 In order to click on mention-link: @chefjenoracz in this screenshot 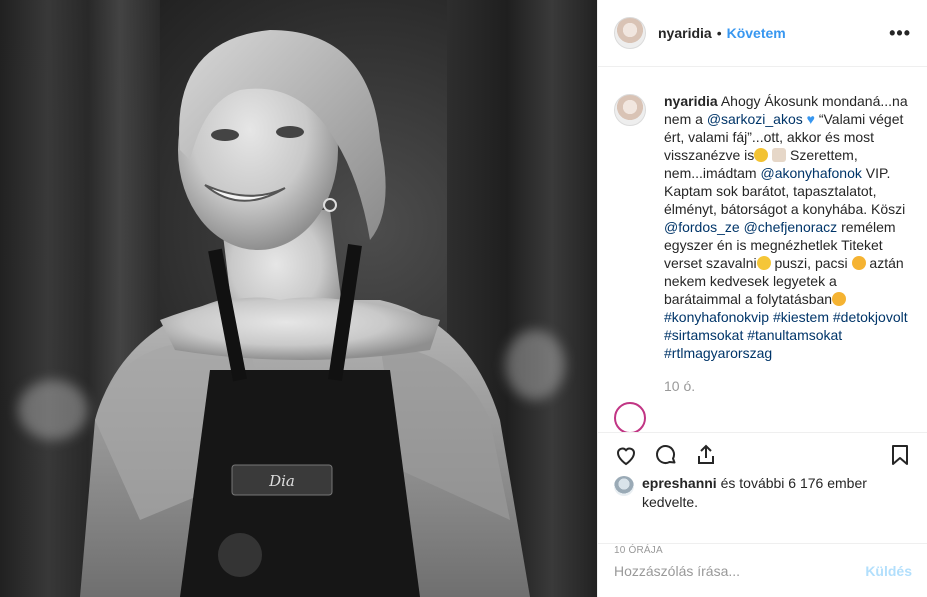, I will do `click(791, 227)`.